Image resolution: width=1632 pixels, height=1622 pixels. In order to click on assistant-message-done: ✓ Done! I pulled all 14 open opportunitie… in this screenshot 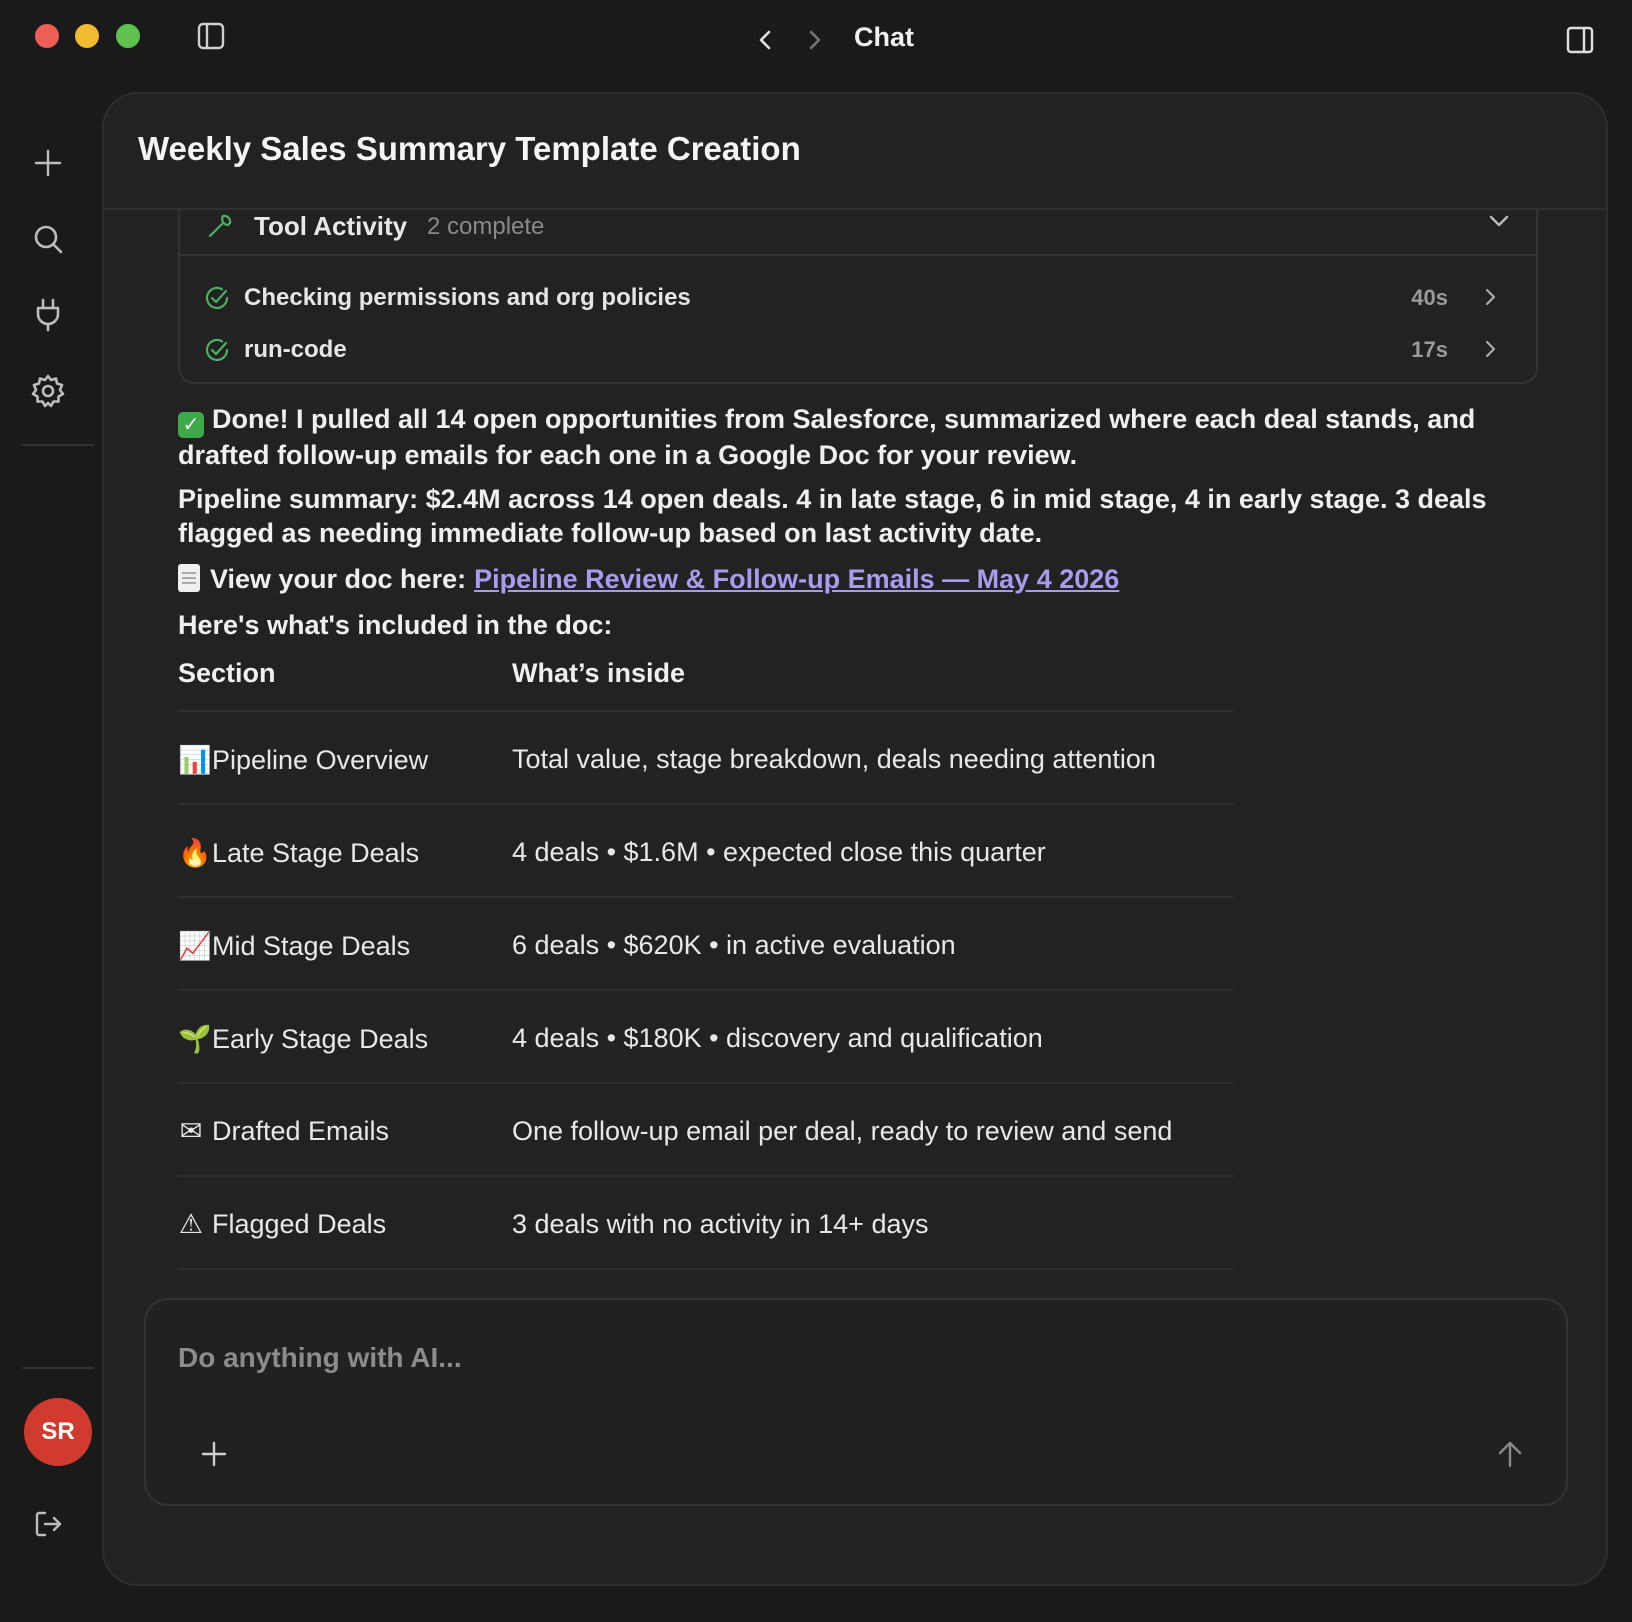, I will do `click(863, 437)`.